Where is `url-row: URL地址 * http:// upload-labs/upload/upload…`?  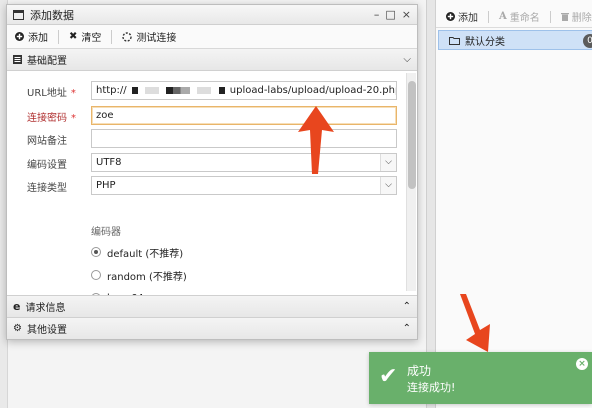
url-row: URL地址 * http:// upload-labs/upload/upload… is located at coordinates (207, 91).